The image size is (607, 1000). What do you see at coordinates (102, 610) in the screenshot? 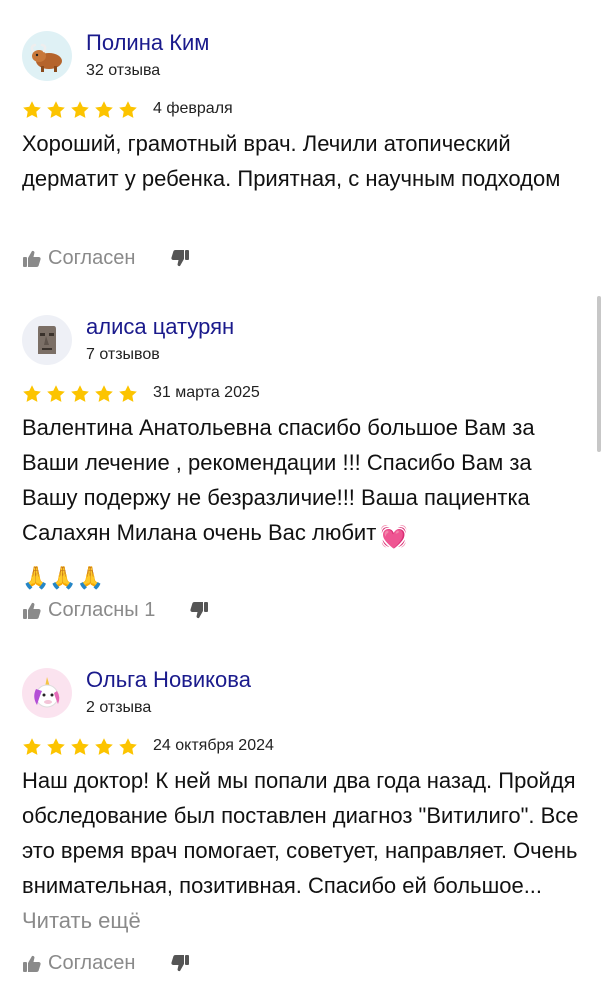
I see `agree-label: Согласны 1` at bounding box center [102, 610].